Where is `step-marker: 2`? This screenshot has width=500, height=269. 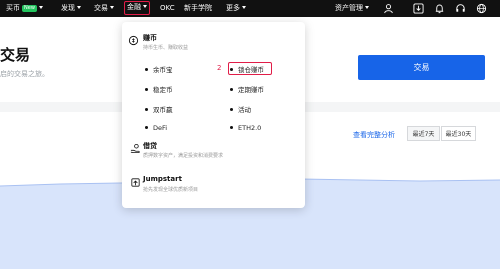 step-marker: 2 is located at coordinates (219, 68).